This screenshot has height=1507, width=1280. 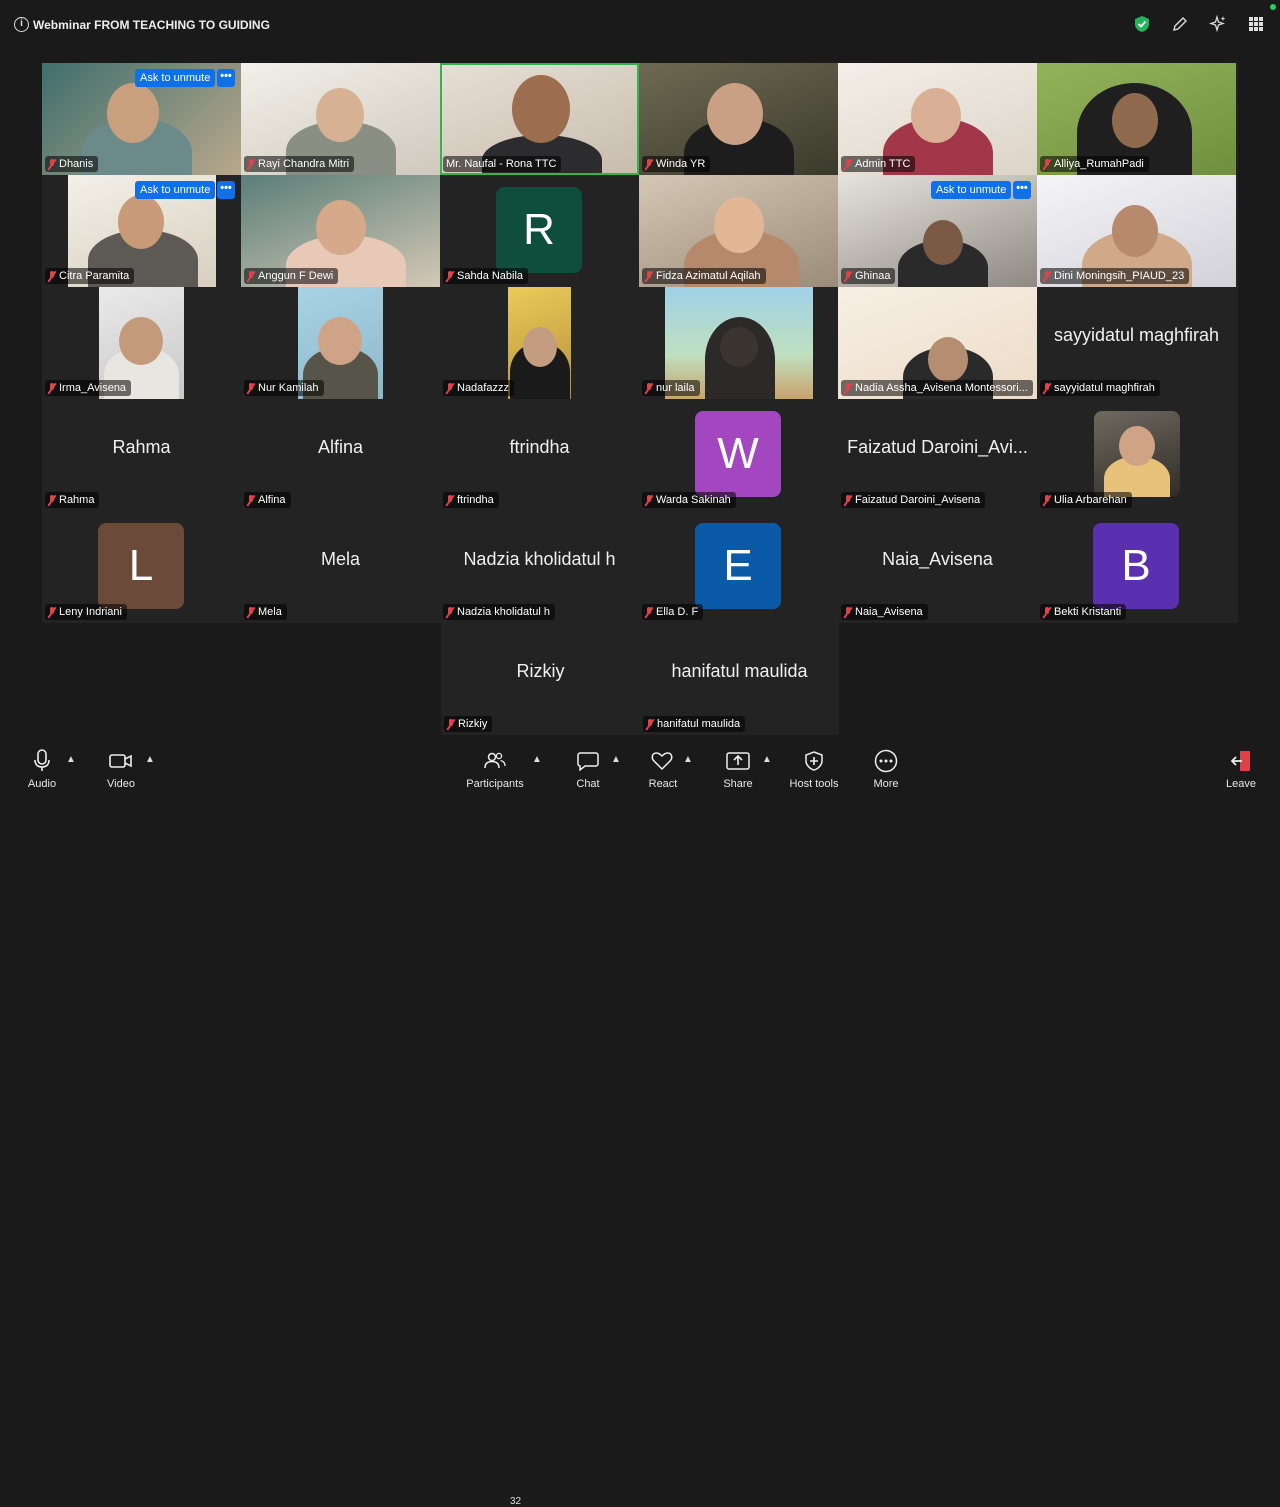 I want to click on avatar: L, so click(x=141, y=566).